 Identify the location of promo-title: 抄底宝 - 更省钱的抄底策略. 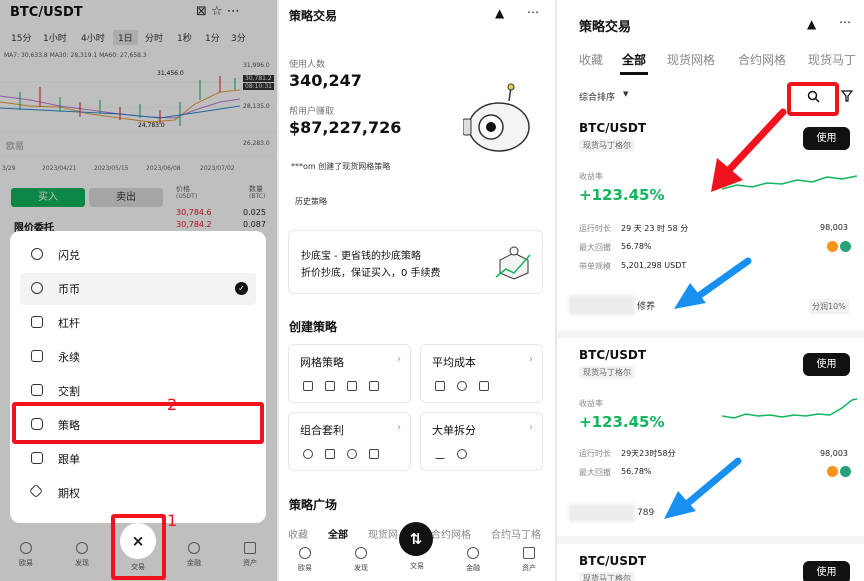
(361, 256).